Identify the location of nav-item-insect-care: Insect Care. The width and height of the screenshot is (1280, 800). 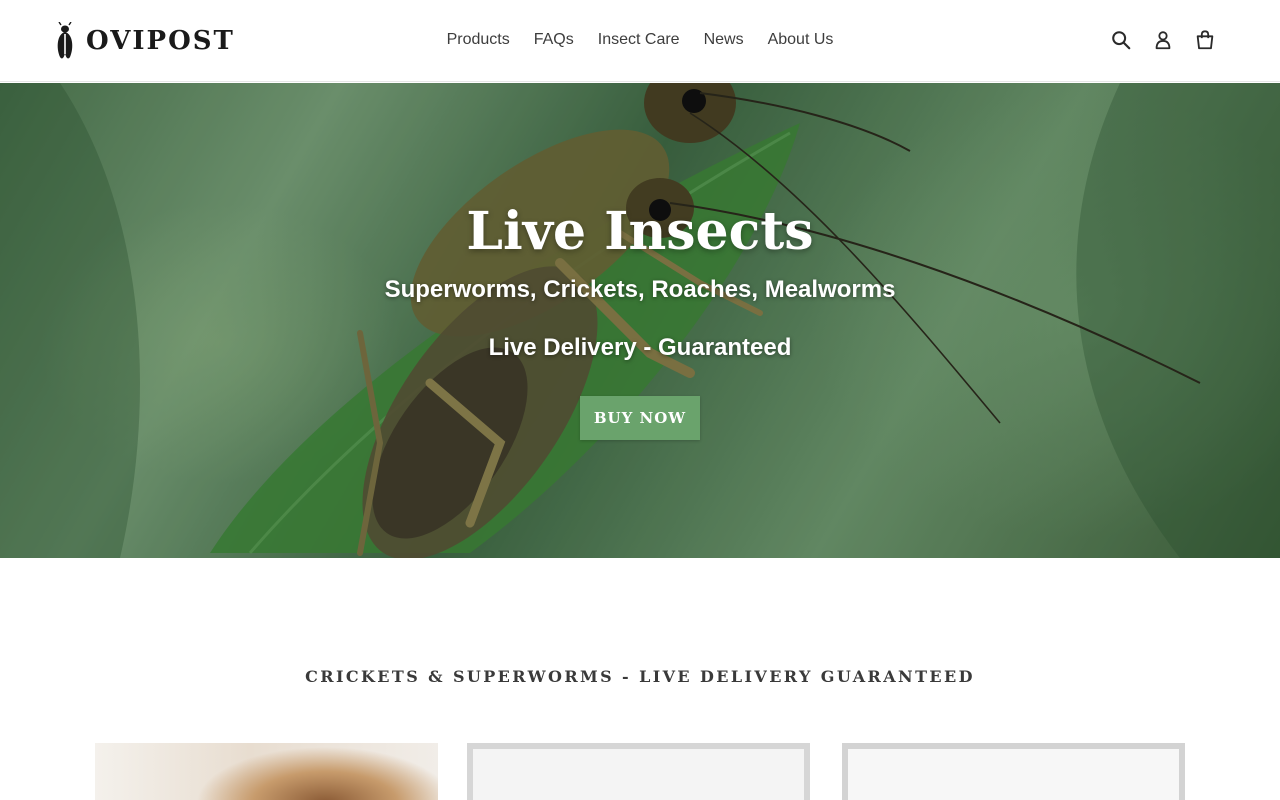
(639, 40).